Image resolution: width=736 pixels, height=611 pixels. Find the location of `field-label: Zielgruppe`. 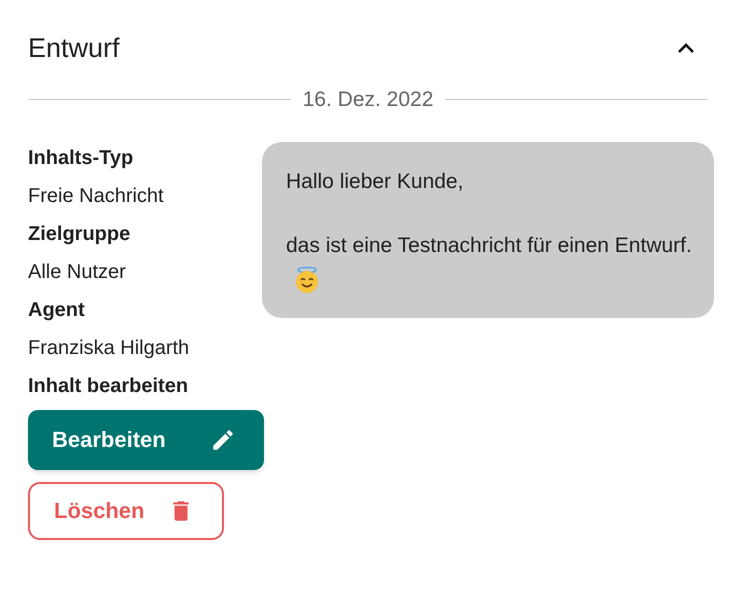

field-label: Zielgruppe is located at coordinates (80, 234).